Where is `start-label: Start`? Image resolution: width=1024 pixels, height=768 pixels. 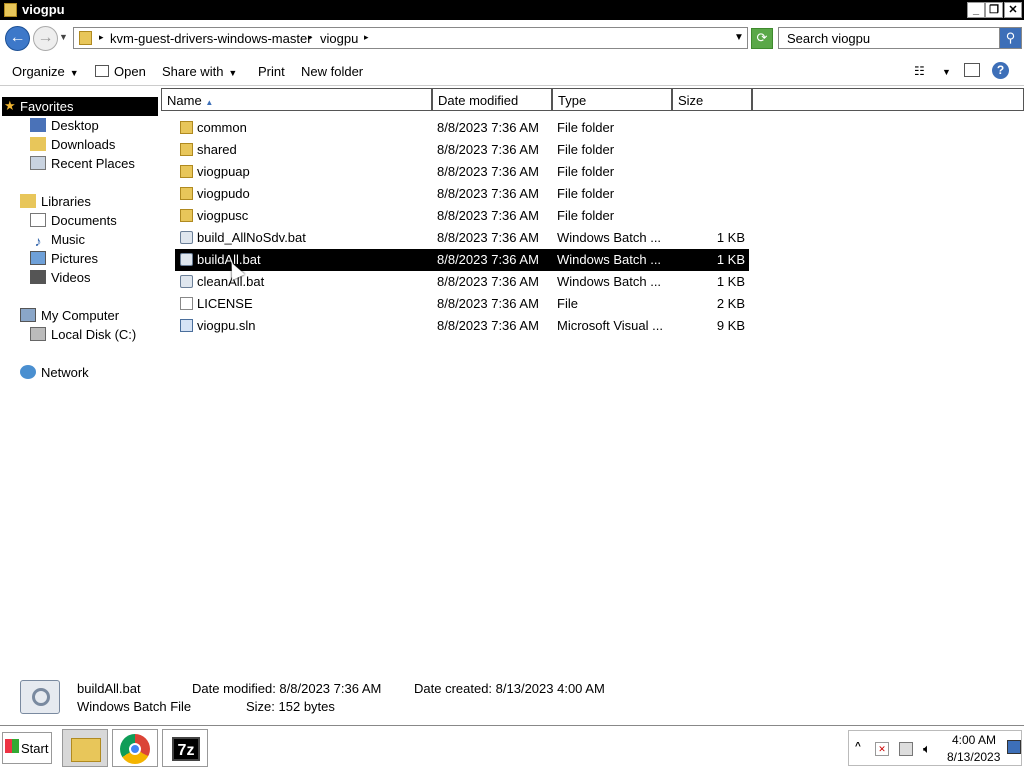 start-label: Start is located at coordinates (35, 748).